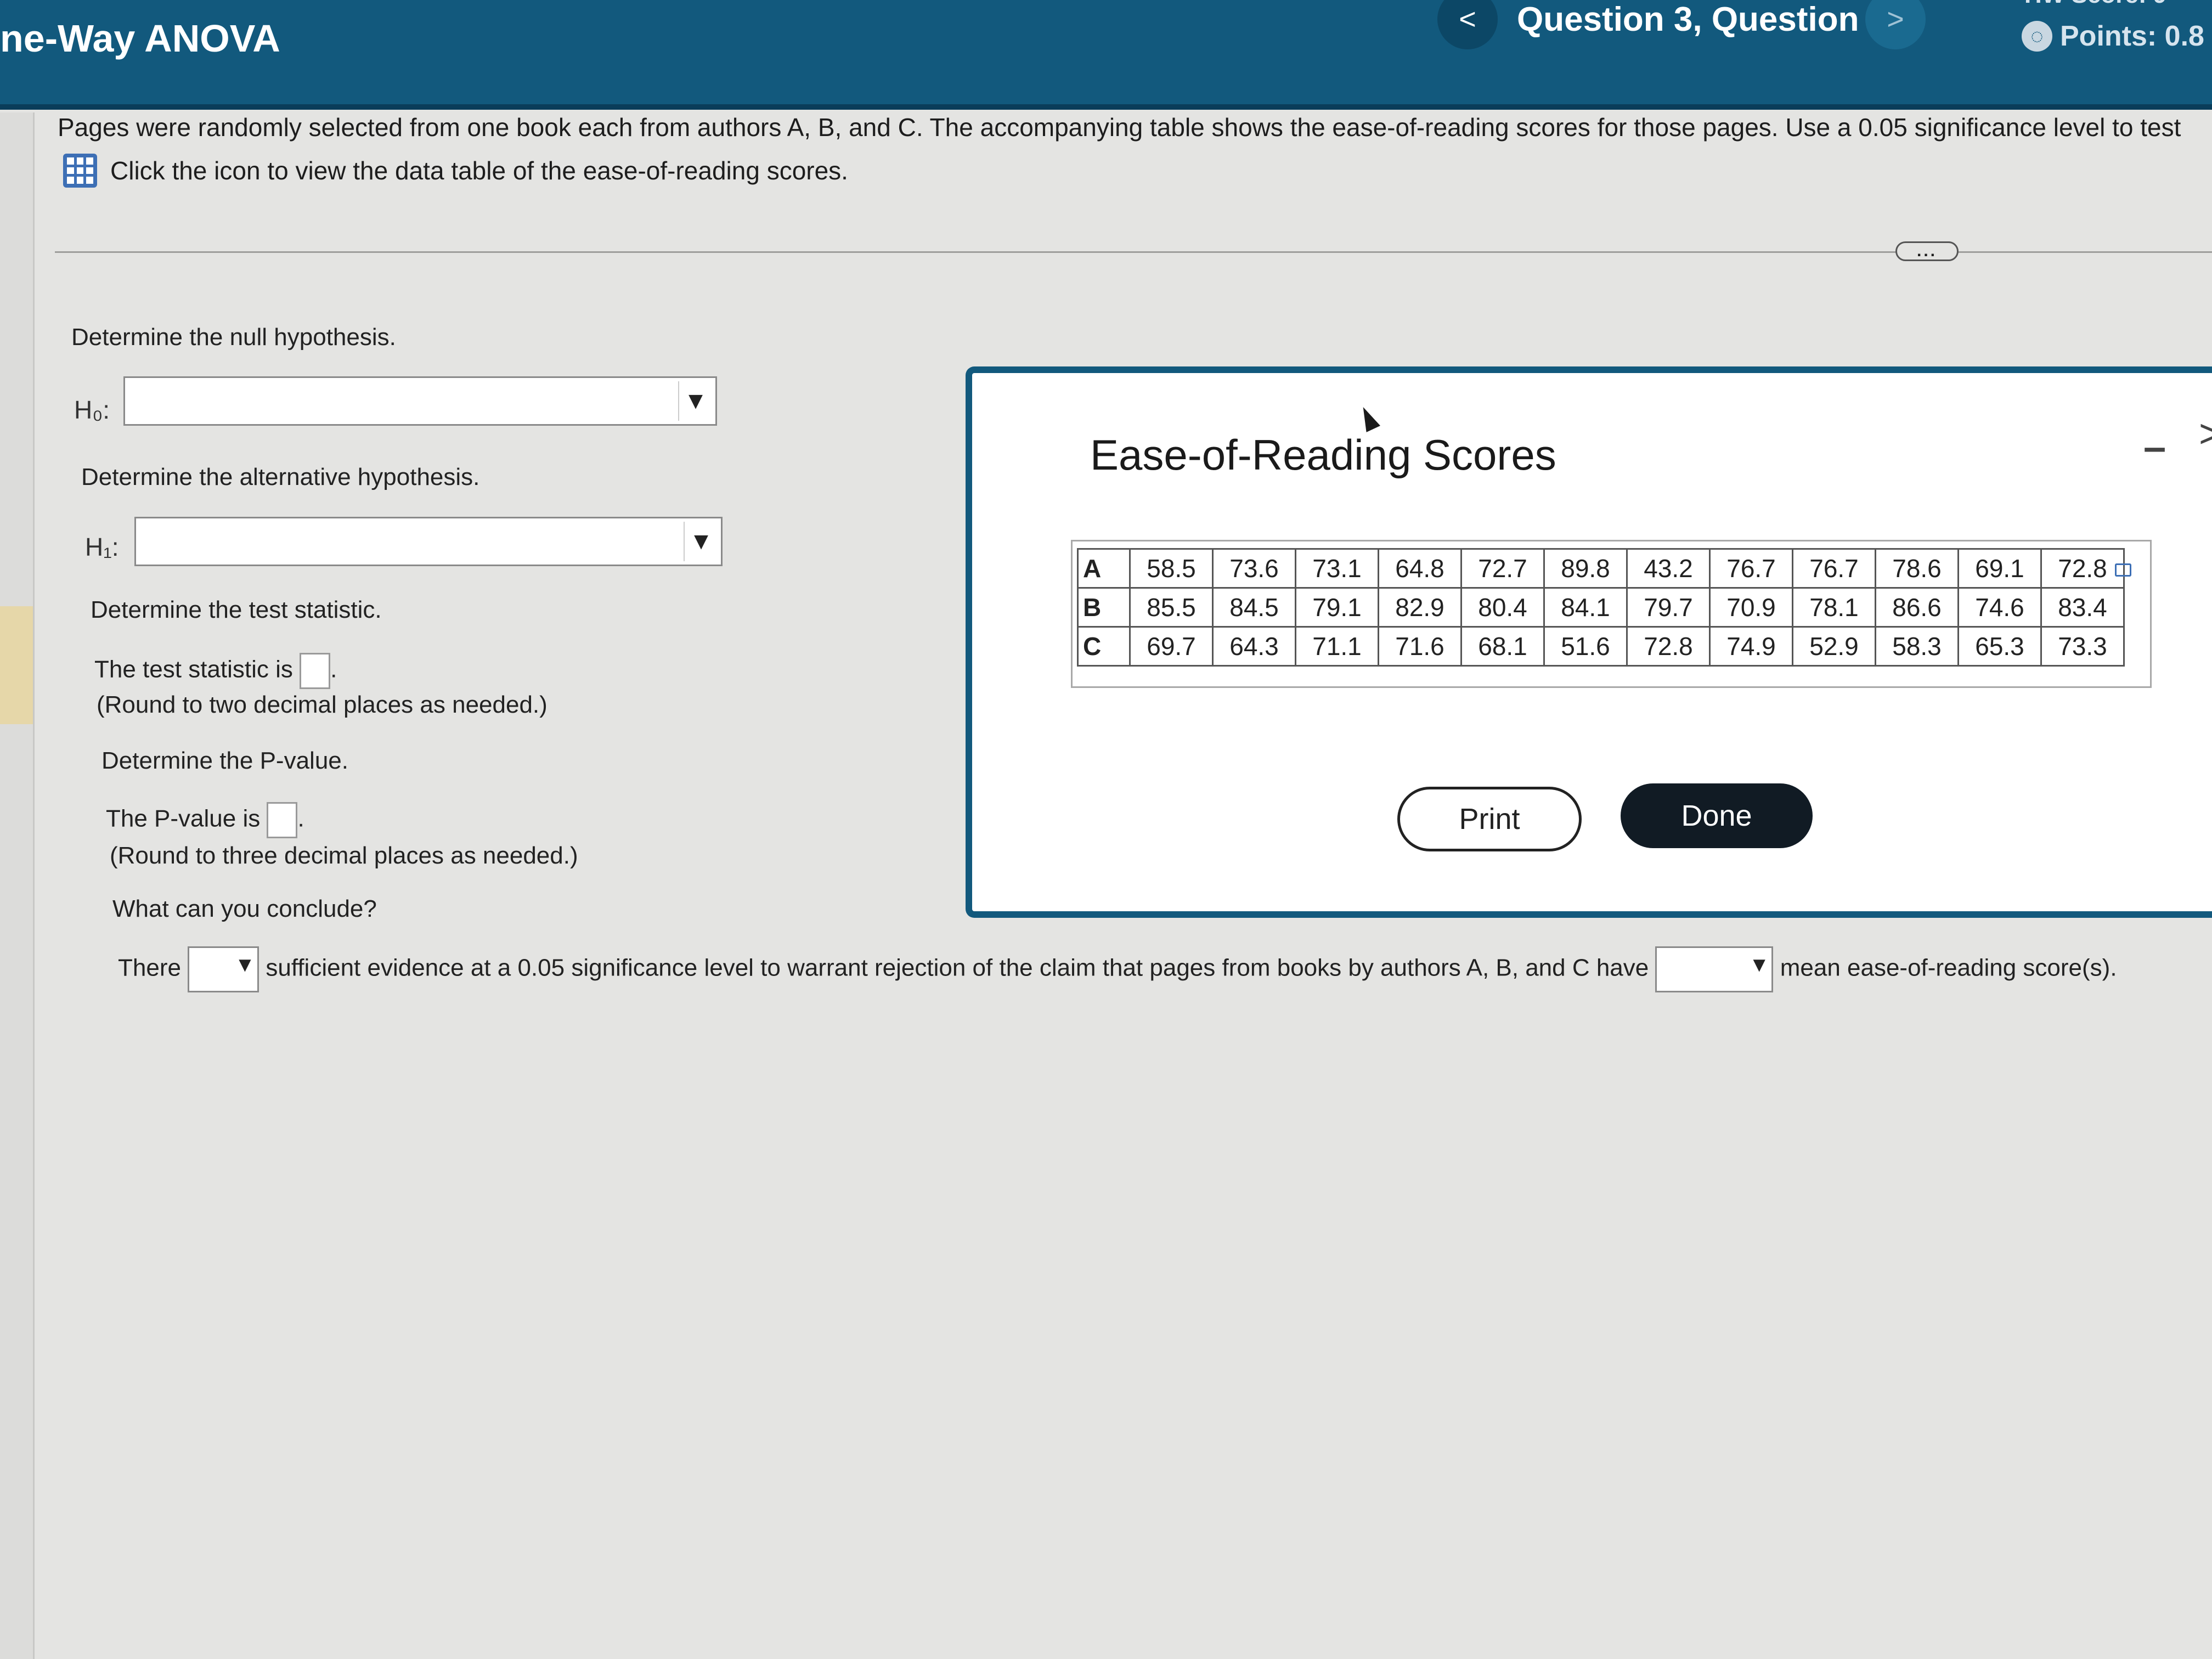 Image resolution: width=2212 pixels, height=1659 pixels. What do you see at coordinates (429, 541) in the screenshot?
I see `alt-hypothesis-select: ▼` at bounding box center [429, 541].